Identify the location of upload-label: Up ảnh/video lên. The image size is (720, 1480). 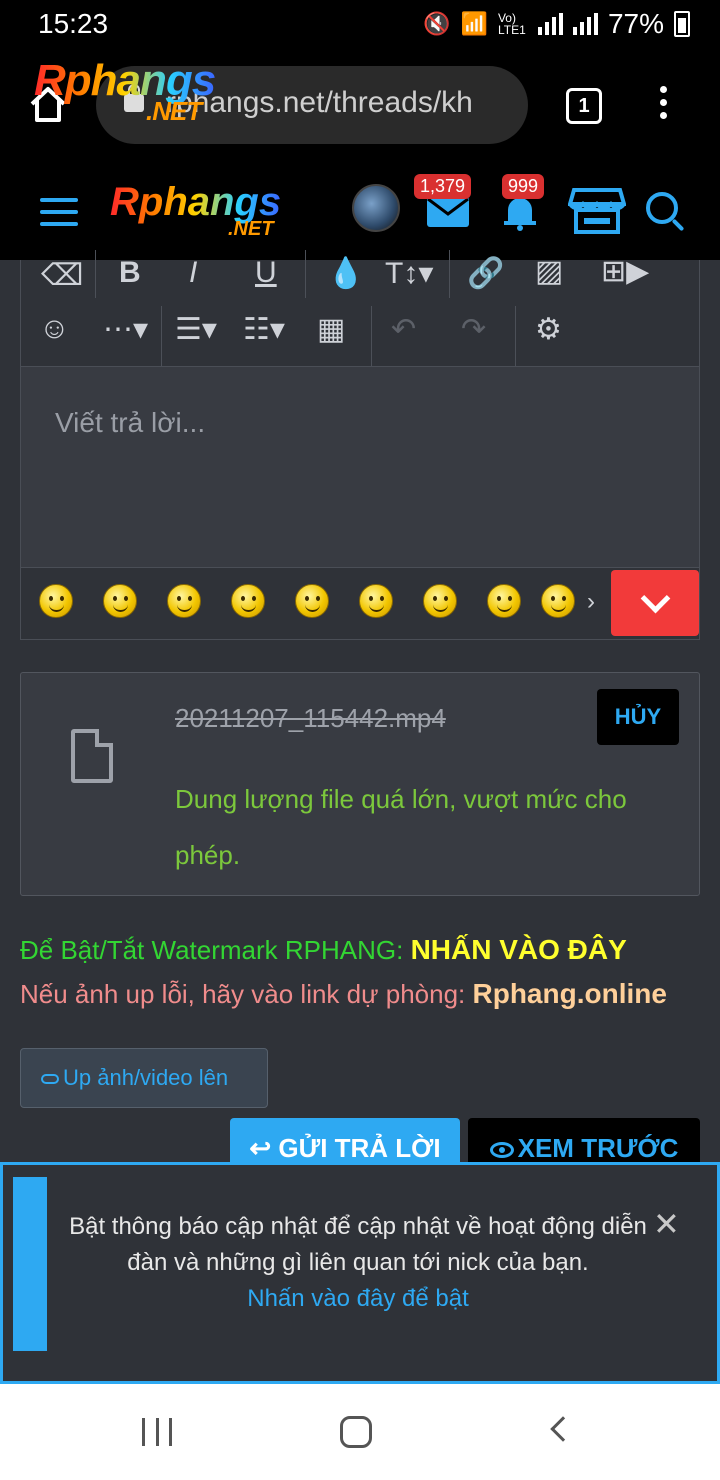
(146, 1077).